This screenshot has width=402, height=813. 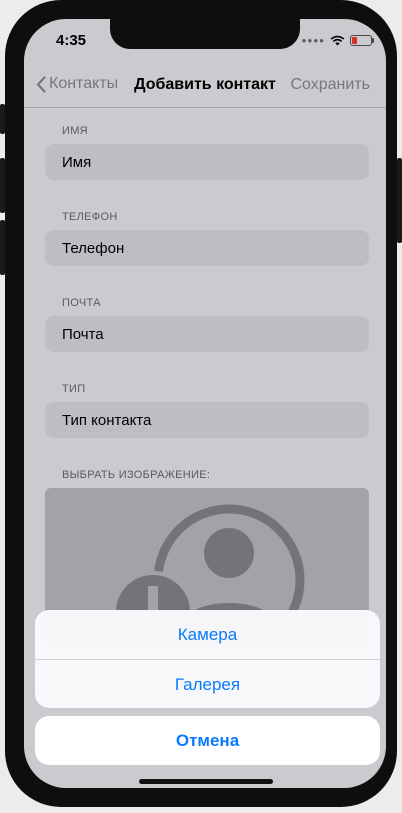 What do you see at coordinates (205, 34) in the screenshot?
I see `notch` at bounding box center [205, 34].